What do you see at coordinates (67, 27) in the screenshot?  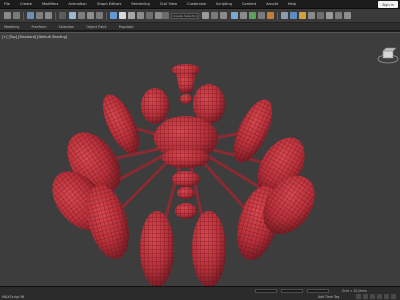 I see `tab-selection: Selection` at bounding box center [67, 27].